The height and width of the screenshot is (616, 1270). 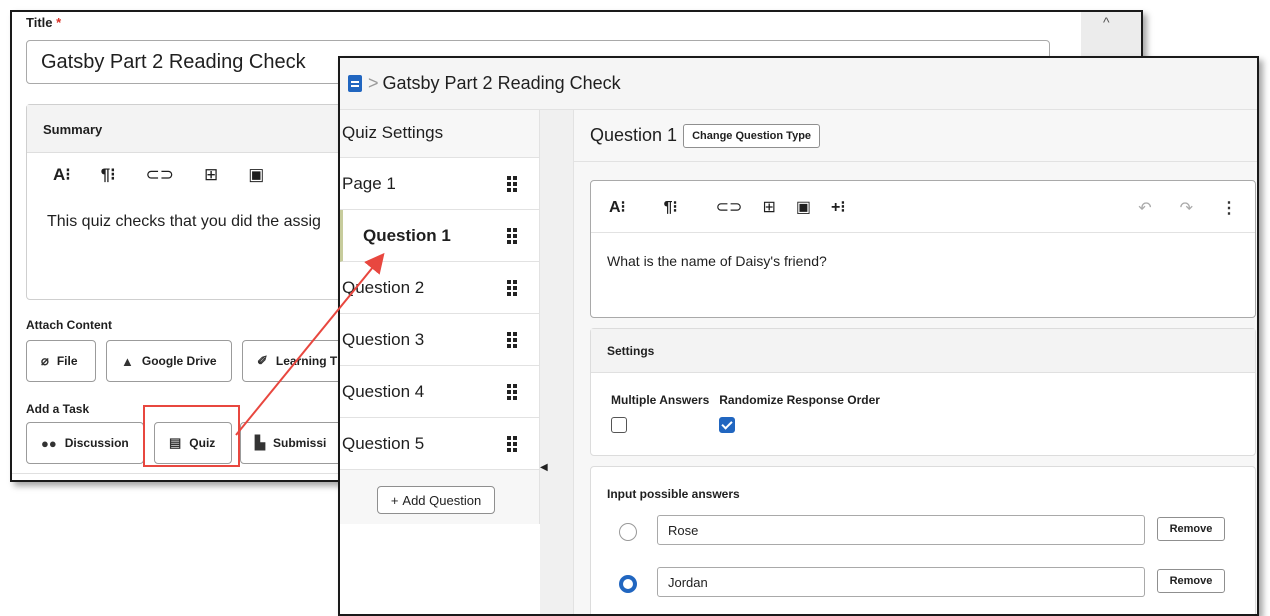 I want to click on answer-input: Rose, so click(x=901, y=530).